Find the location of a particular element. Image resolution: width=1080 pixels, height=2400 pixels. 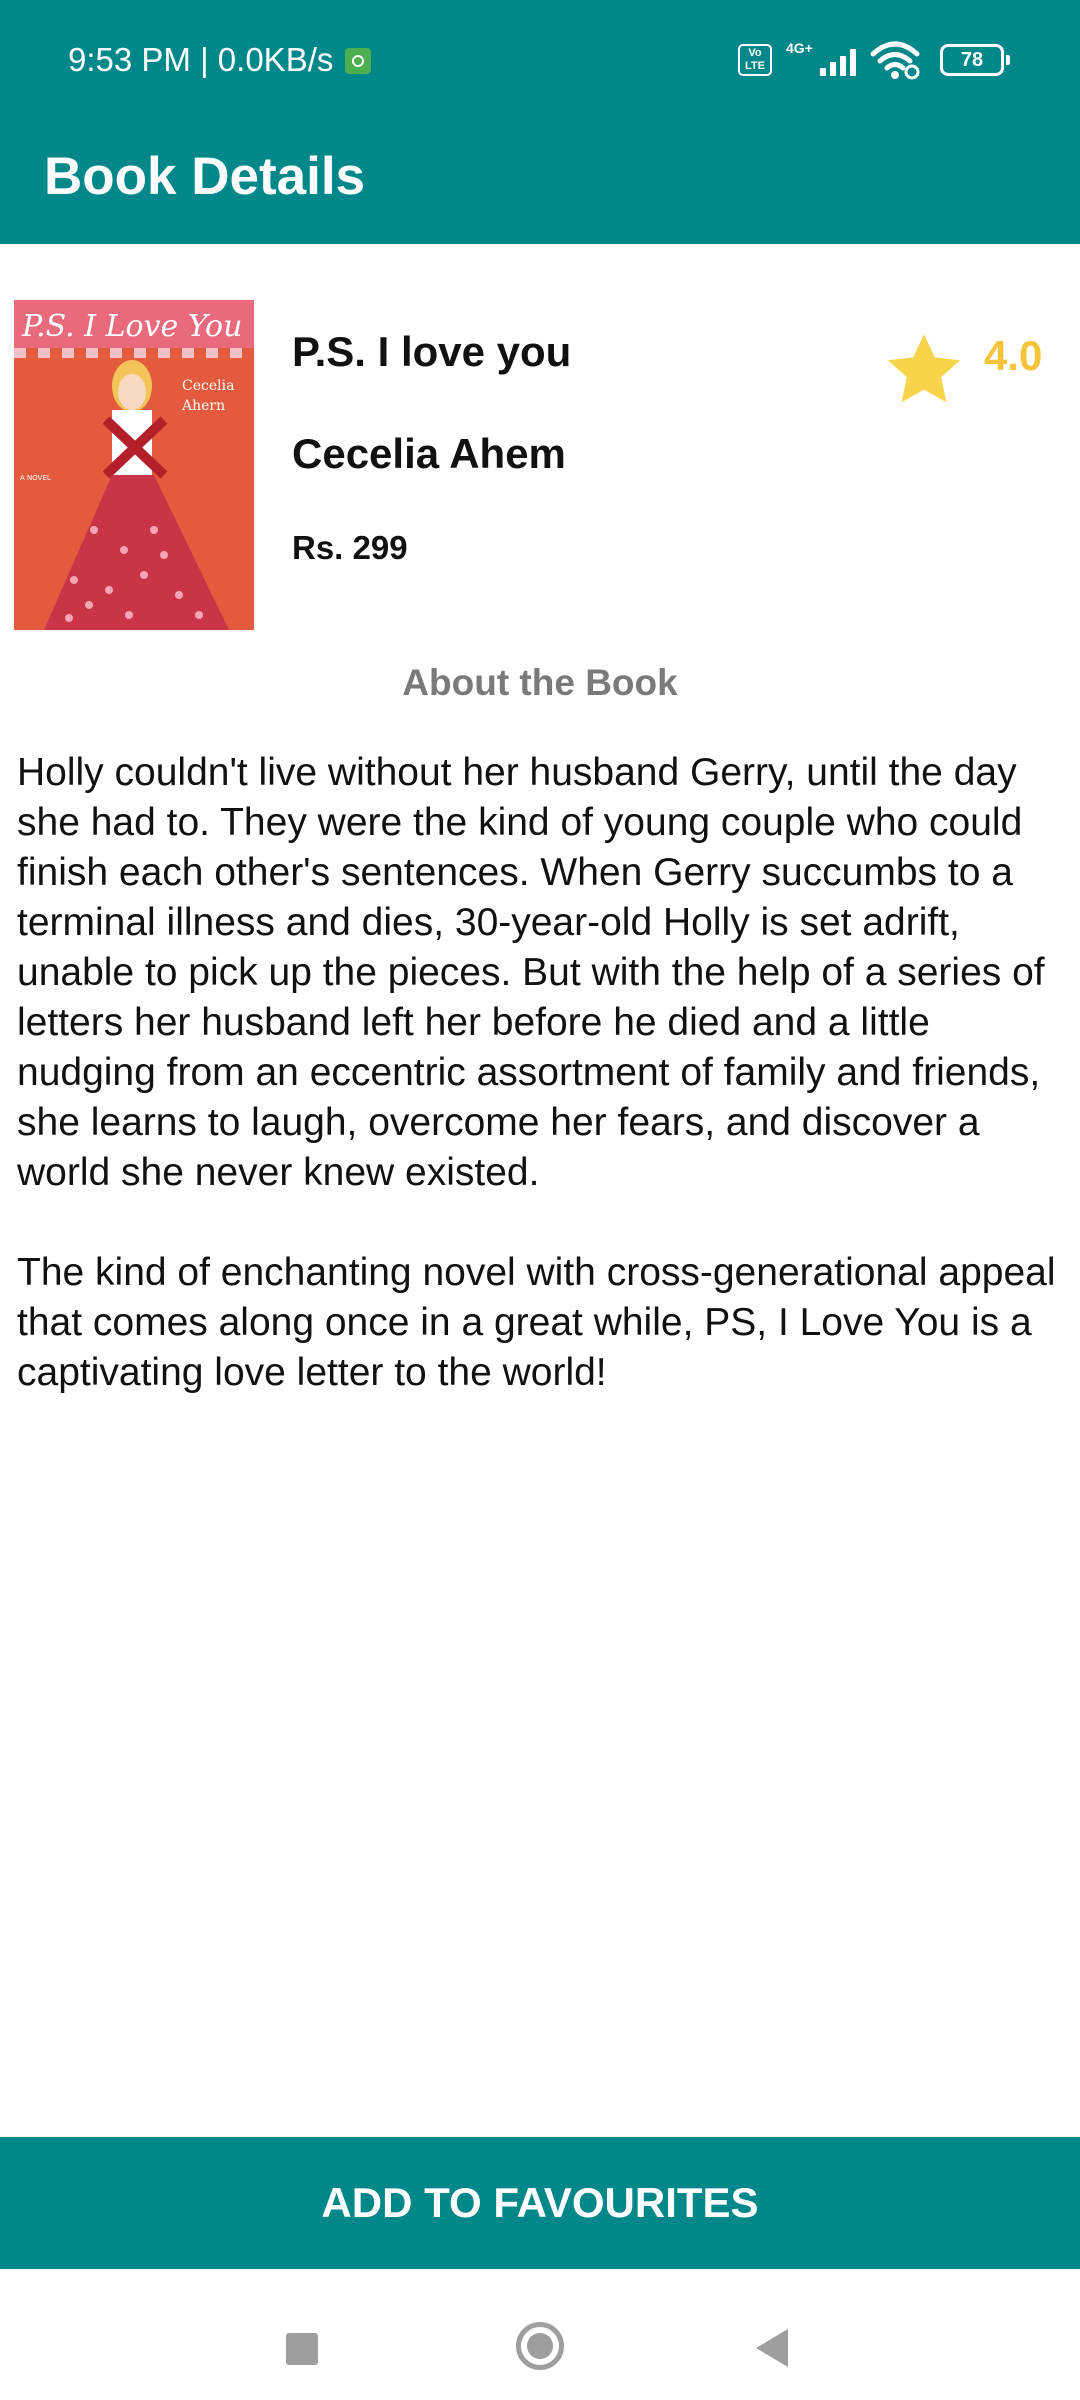

book-cover-illustration: P.S. I Love You Cecelia Ahern A NOVEL is located at coordinates (134, 465).